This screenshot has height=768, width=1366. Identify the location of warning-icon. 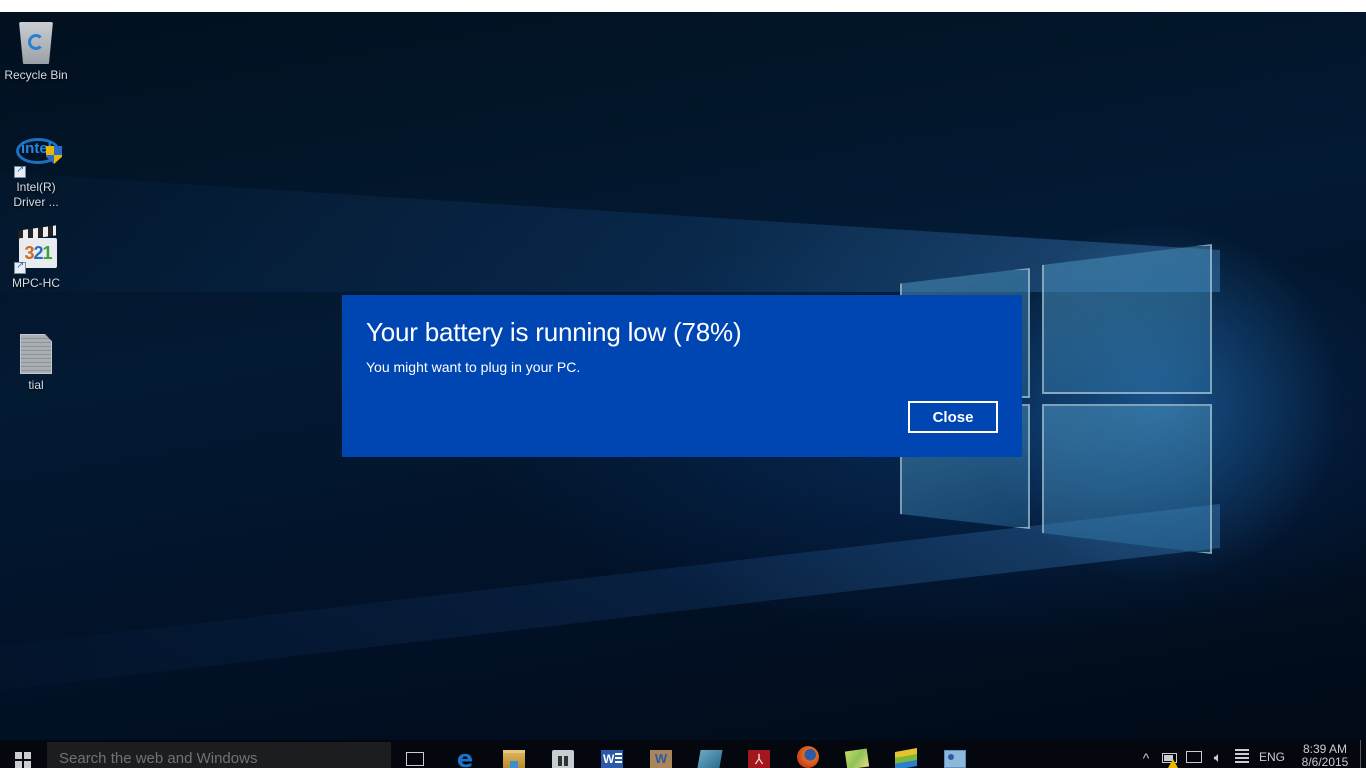
(1173, 763).